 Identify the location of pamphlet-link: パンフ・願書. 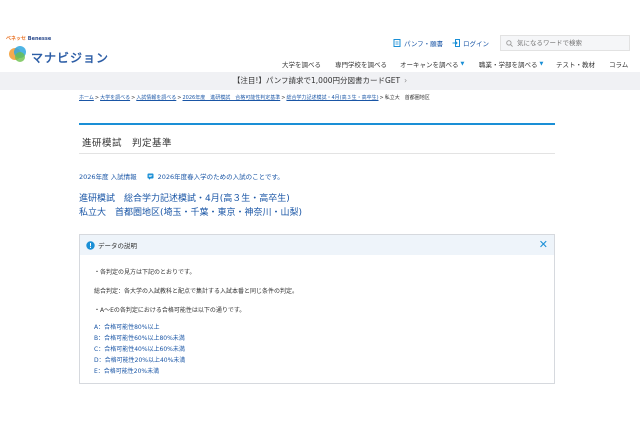
(418, 43).